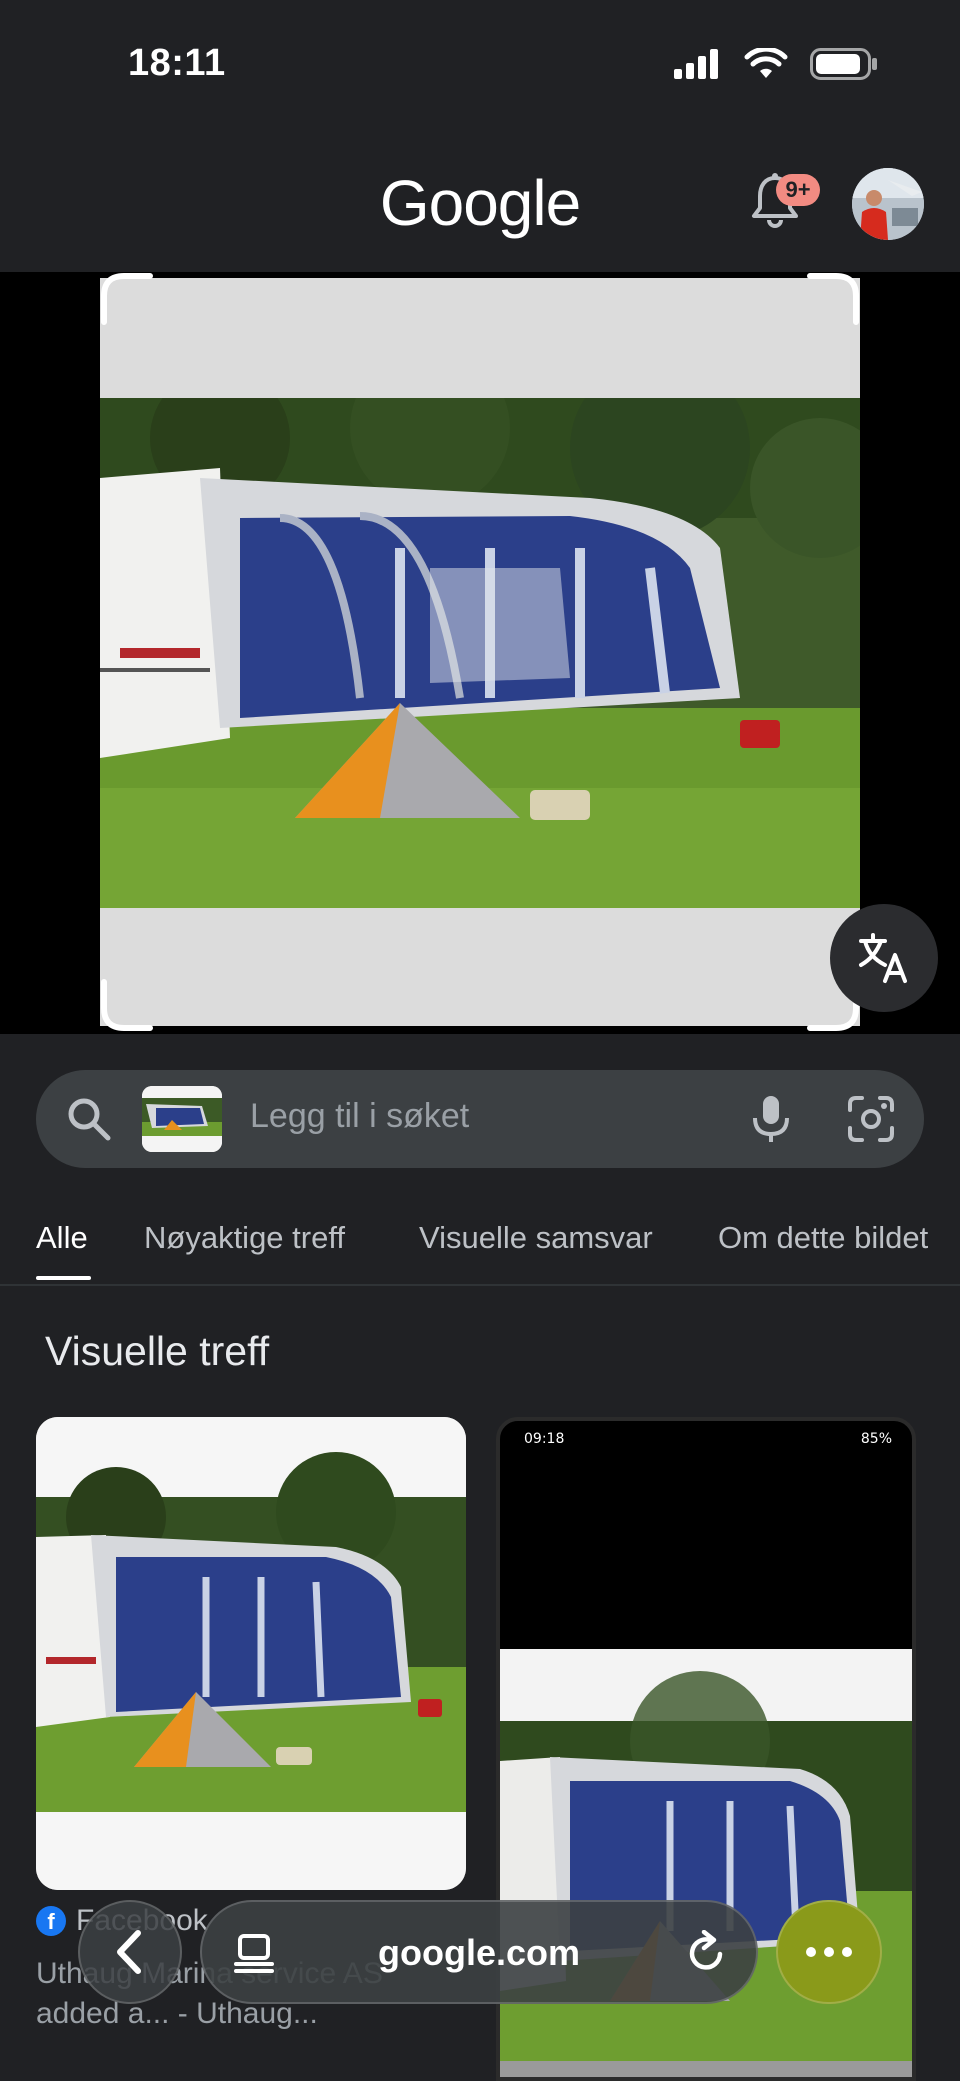  I want to click on status-icons, so click(776, 64).